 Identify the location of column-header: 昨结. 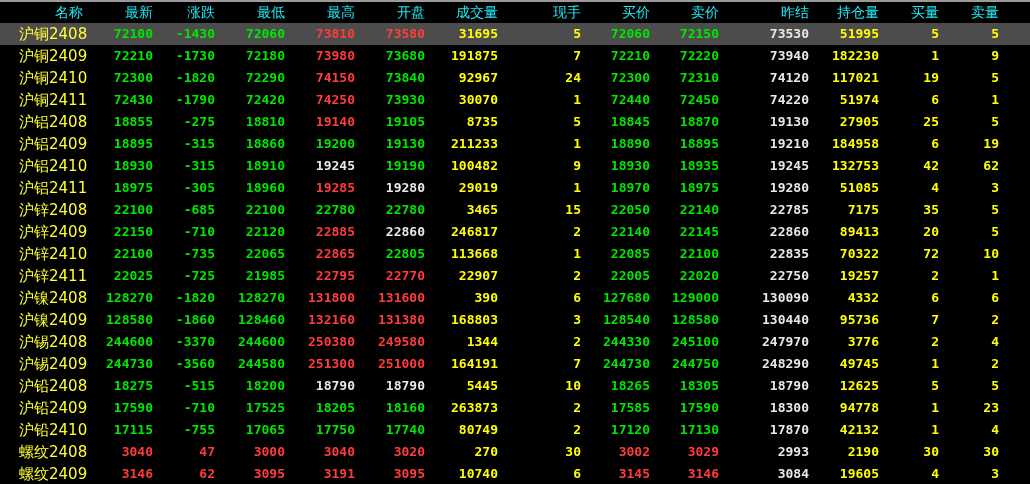
(795, 12).